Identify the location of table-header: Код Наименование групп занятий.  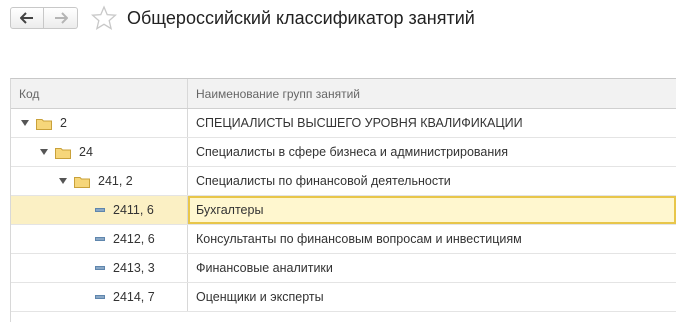
(343, 94).